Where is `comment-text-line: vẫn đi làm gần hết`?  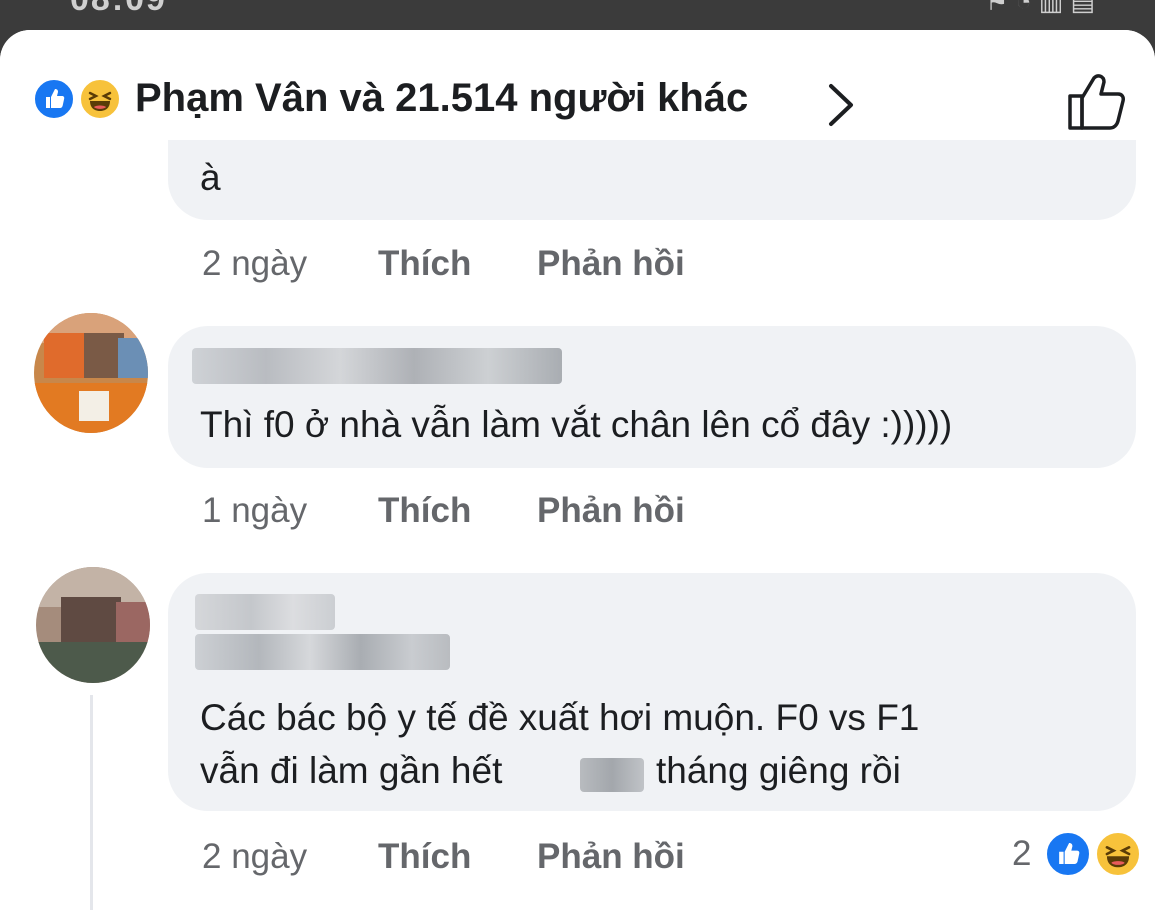
comment-text-line: vẫn đi làm gần hết is located at coordinates (351, 770).